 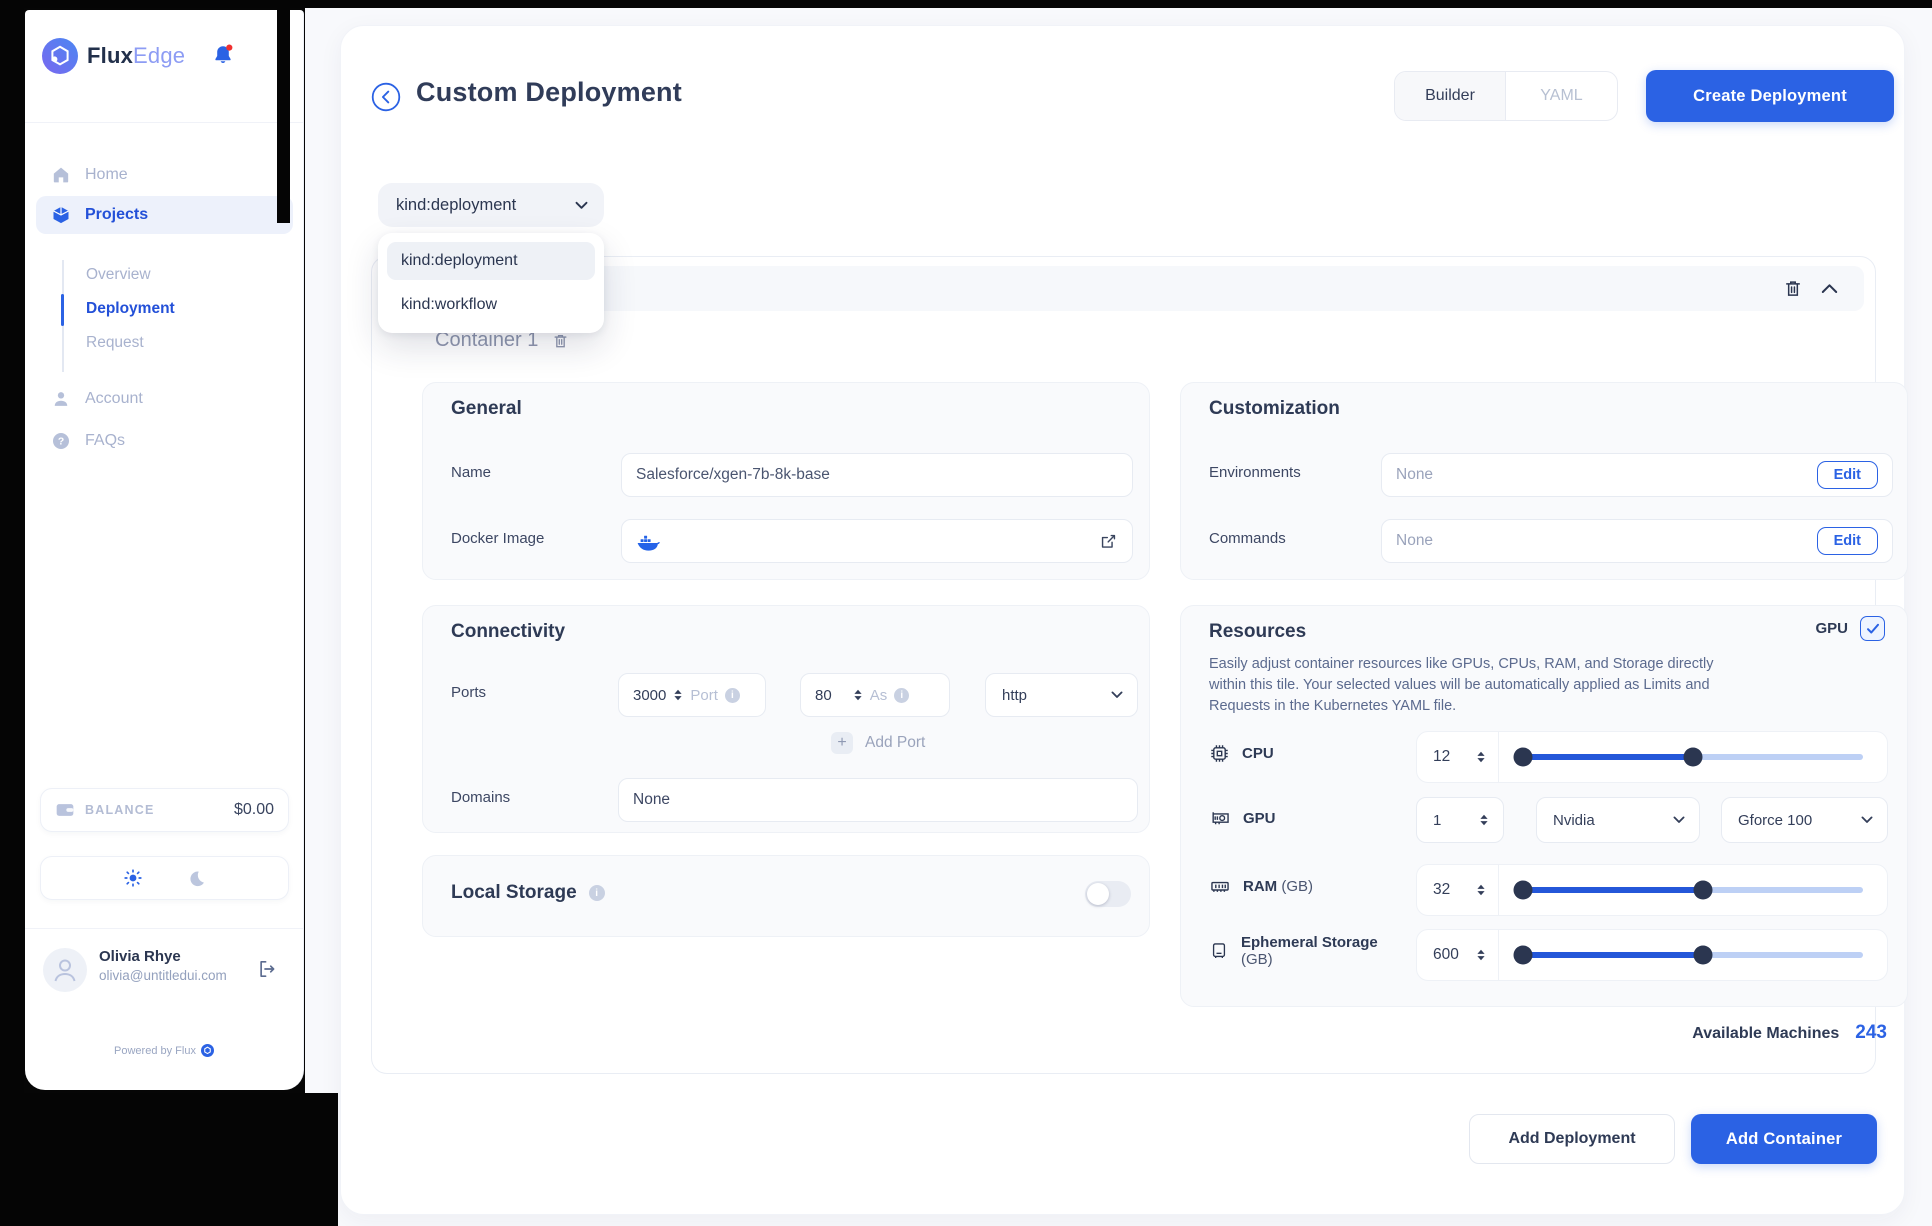 What do you see at coordinates (1458, 890) in the screenshot?
I see `ram-value-stepper: 32` at bounding box center [1458, 890].